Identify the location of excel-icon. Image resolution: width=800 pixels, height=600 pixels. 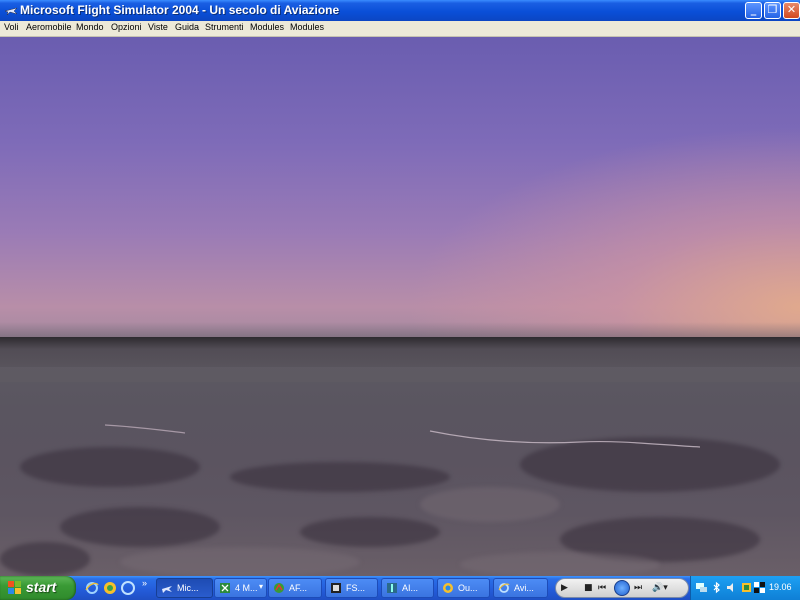
(225, 588).